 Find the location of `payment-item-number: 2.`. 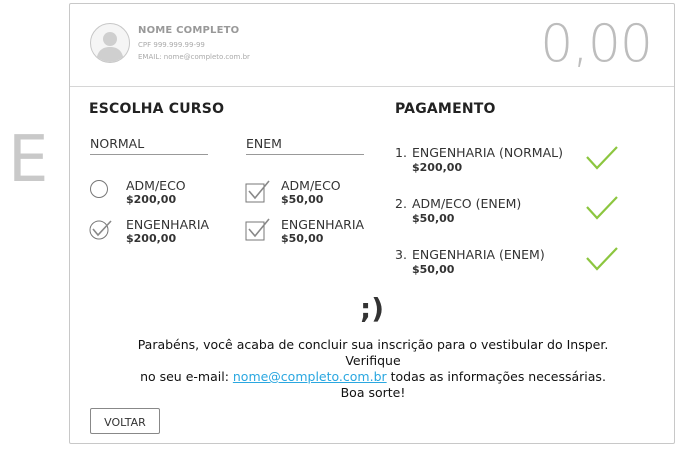

payment-item-number: 2. is located at coordinates (401, 203).